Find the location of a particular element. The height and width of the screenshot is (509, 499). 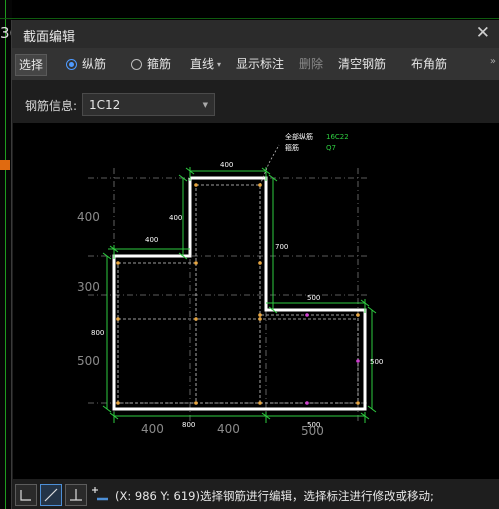

grid-label-left-400: 400 is located at coordinates (88, 217).